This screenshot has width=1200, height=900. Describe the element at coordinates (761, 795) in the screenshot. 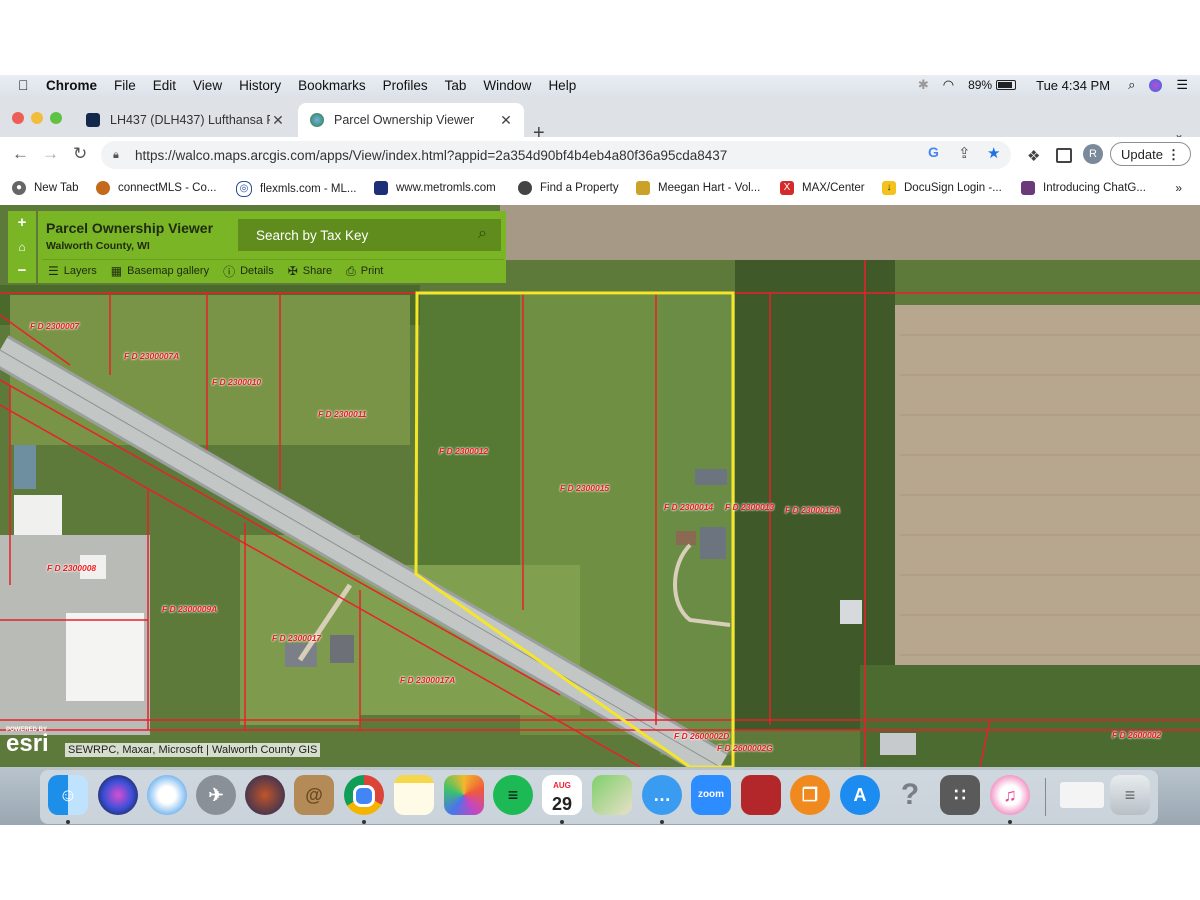

I see `photo-booth-2-icon` at that location.